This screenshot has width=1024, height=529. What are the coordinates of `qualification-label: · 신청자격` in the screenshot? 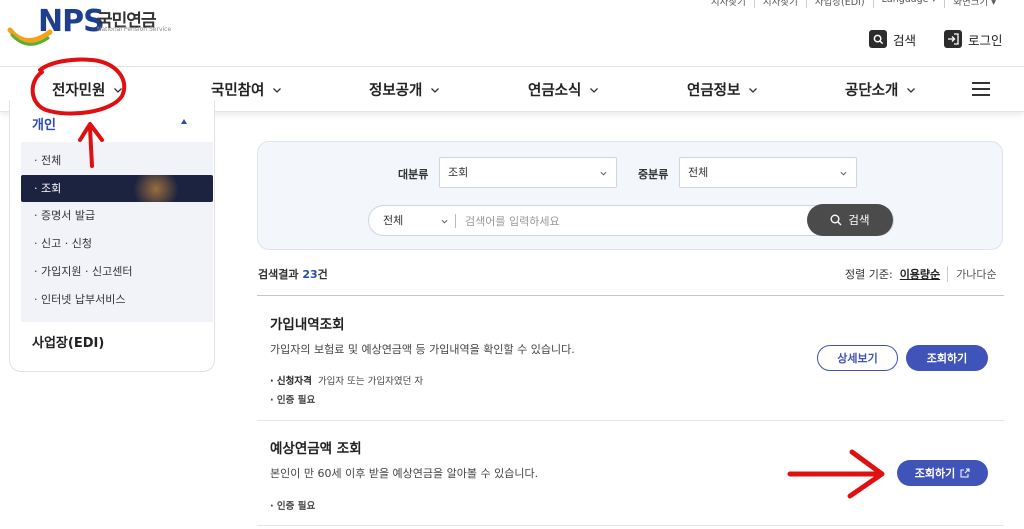 It's located at (291, 381).